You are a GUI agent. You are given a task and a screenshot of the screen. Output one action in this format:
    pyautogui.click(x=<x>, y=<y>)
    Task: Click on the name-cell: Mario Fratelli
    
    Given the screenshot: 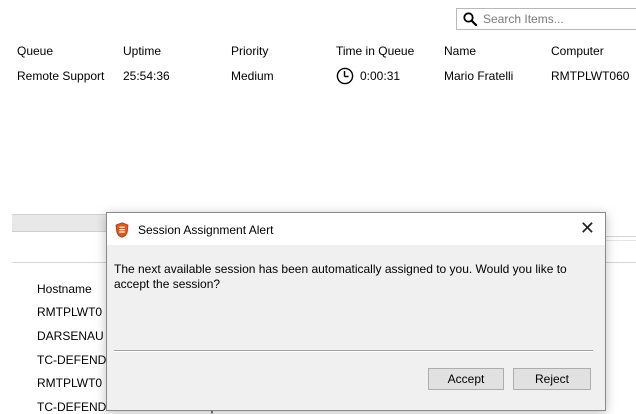 What is the action you would take?
    pyautogui.click(x=479, y=76)
    